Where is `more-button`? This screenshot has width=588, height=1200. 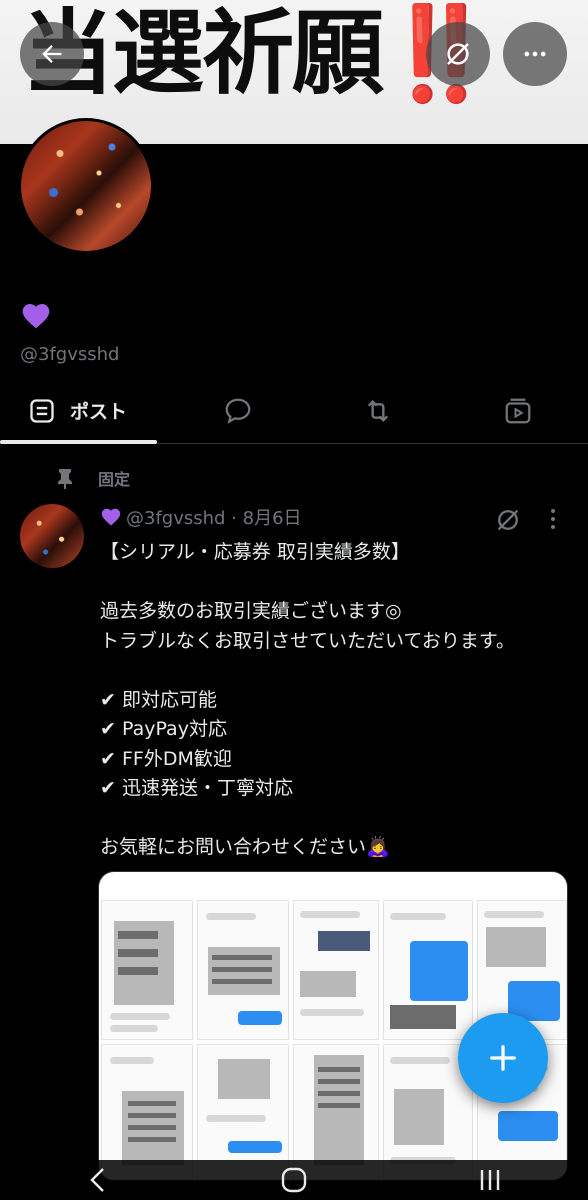
more-button is located at coordinates (535, 54).